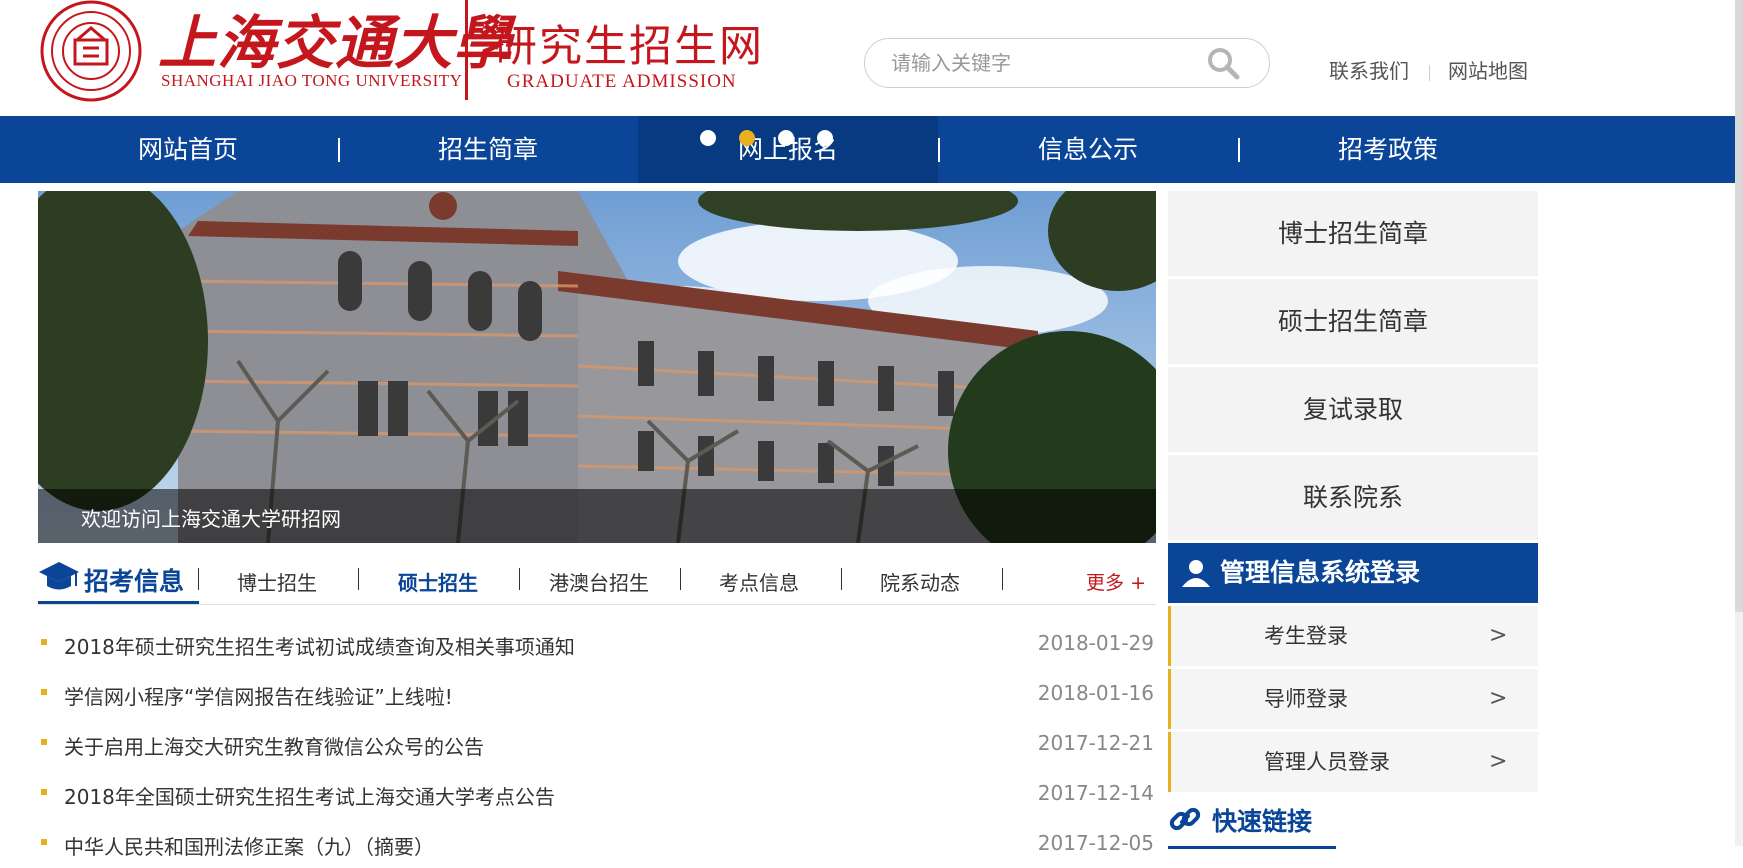 The image size is (1743, 868). What do you see at coordinates (1095, 743) in the screenshot?
I see `news-date: 2017-12-21` at bounding box center [1095, 743].